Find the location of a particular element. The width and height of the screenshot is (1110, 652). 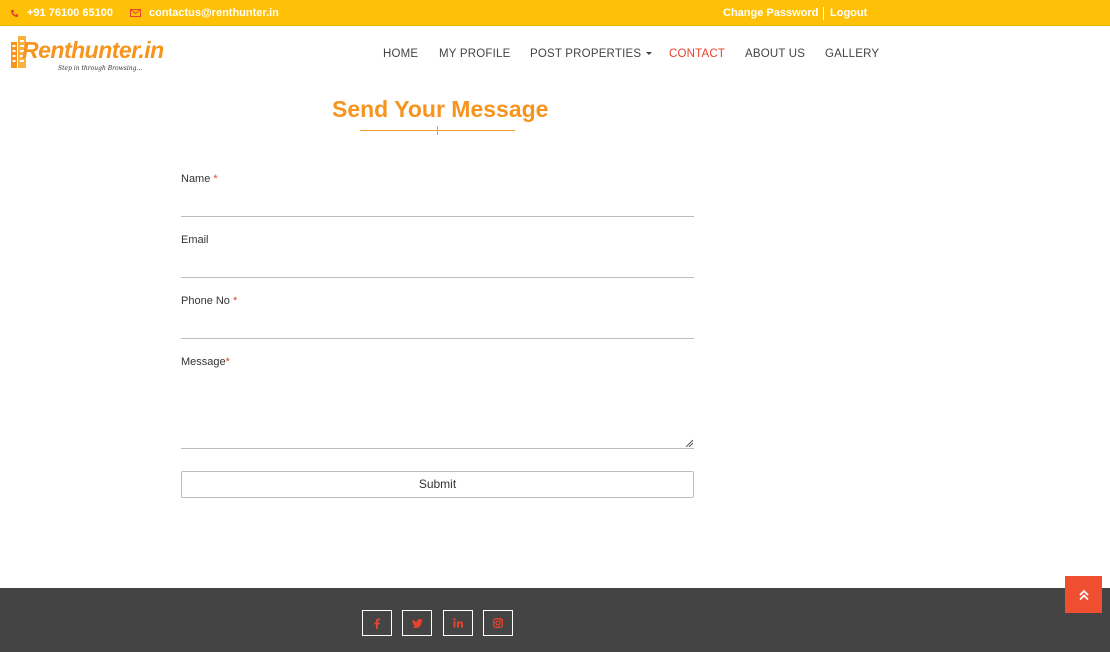

email-field is located at coordinates (437, 265).